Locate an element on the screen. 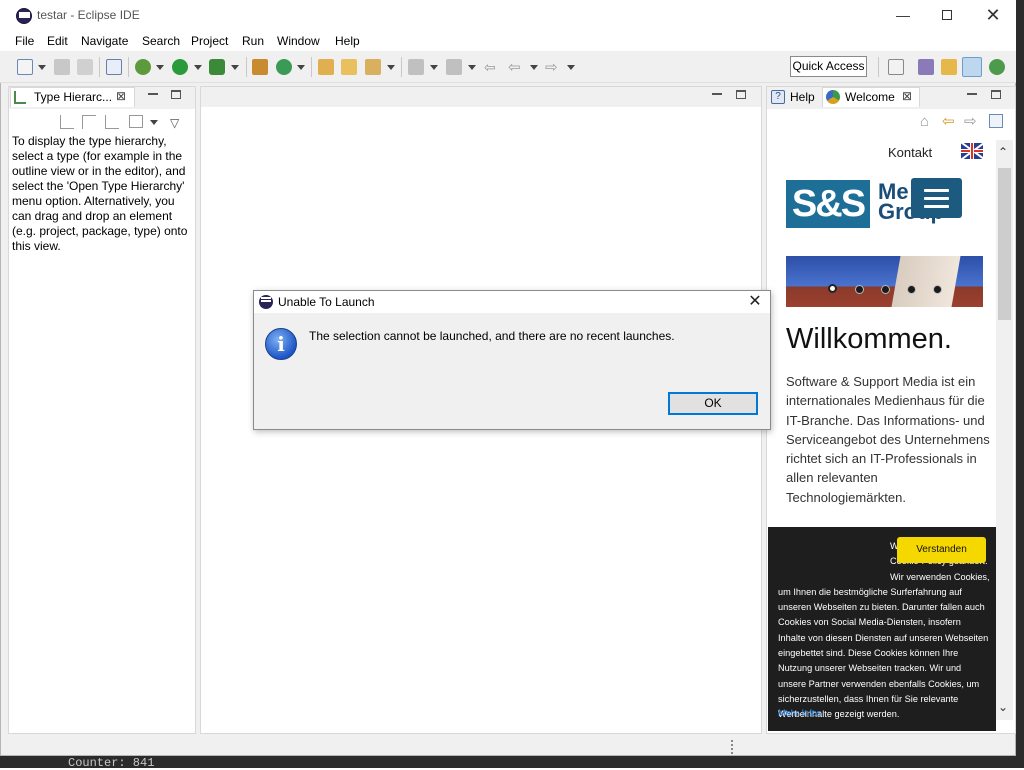 This screenshot has width=1024, height=770. maximize-button is located at coordinates (947, 15).